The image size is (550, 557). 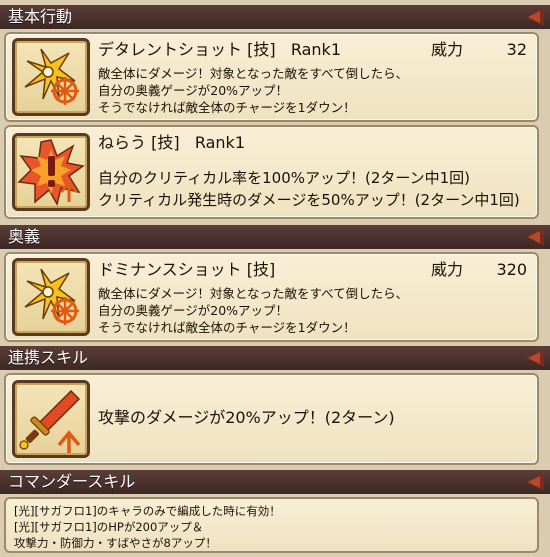 I want to click on power-value: 32, so click(x=516, y=49).